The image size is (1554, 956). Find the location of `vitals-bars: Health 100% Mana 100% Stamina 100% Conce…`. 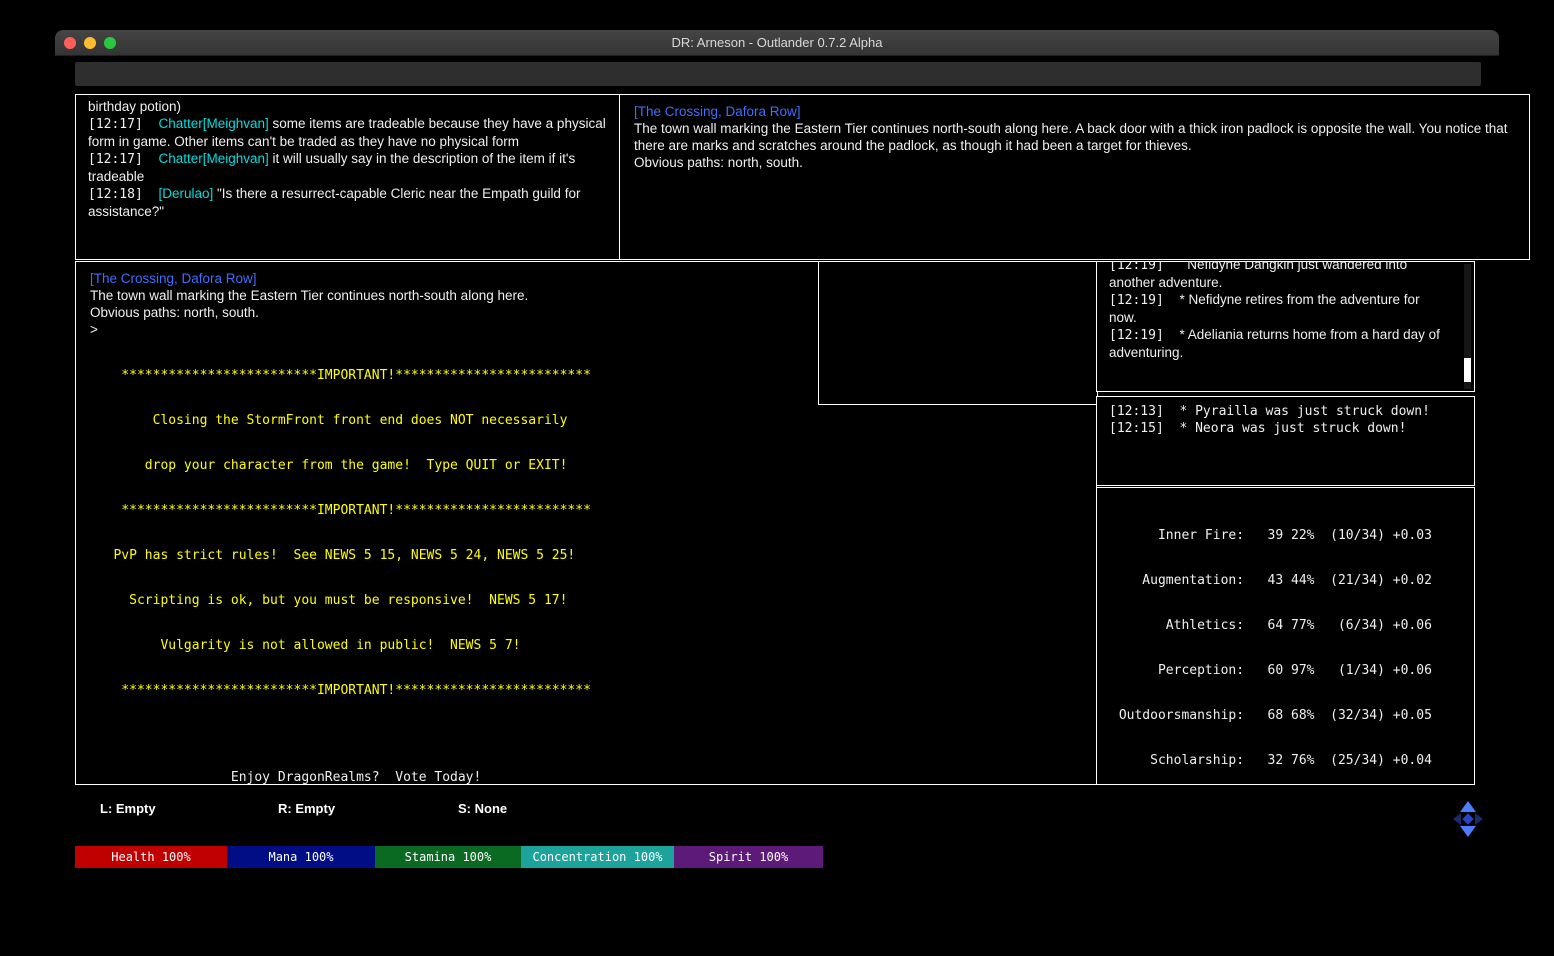

vitals-bars: Health 100% Mana 100% Stamina 100% Conce… is located at coordinates (449, 857).